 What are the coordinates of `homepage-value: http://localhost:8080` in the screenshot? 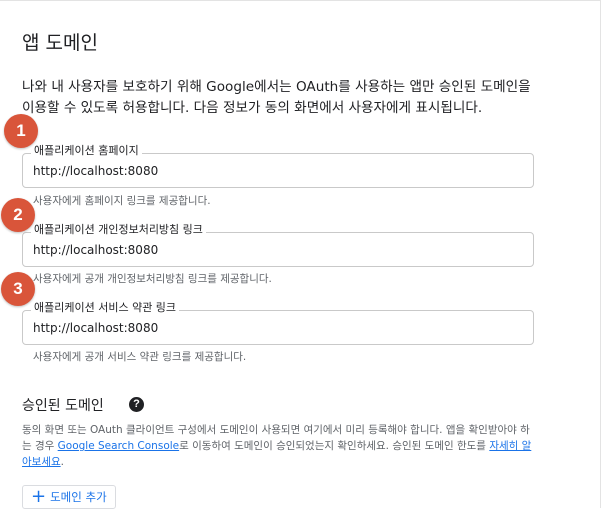 It's located at (96, 171).